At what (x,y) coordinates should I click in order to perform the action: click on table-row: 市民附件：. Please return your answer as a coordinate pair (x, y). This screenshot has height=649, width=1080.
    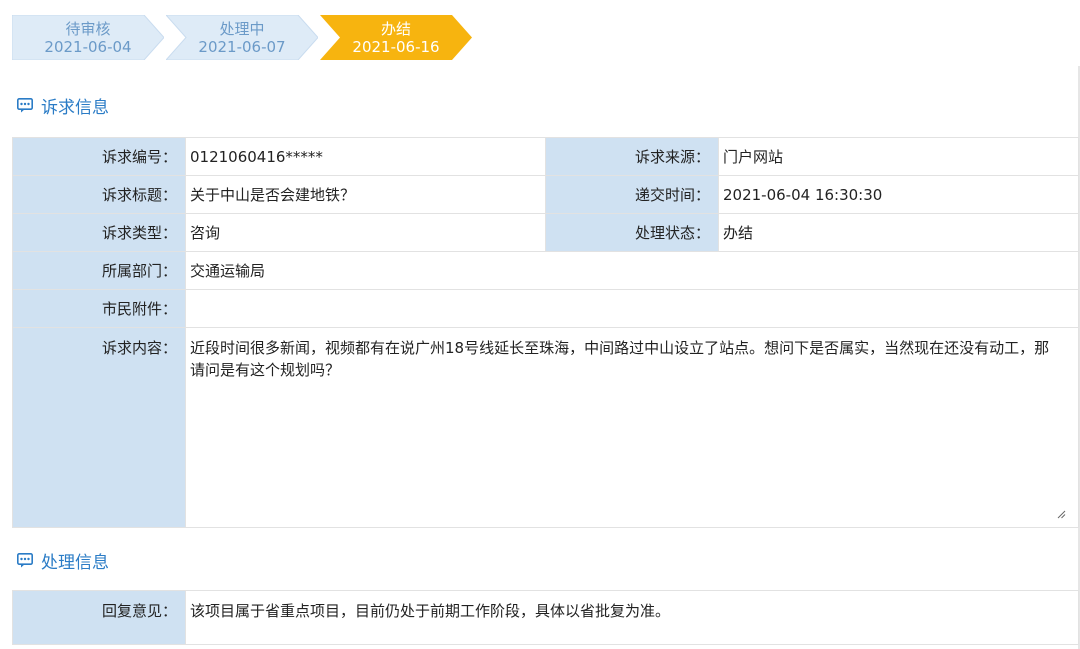
    Looking at the image, I should click on (545, 308).